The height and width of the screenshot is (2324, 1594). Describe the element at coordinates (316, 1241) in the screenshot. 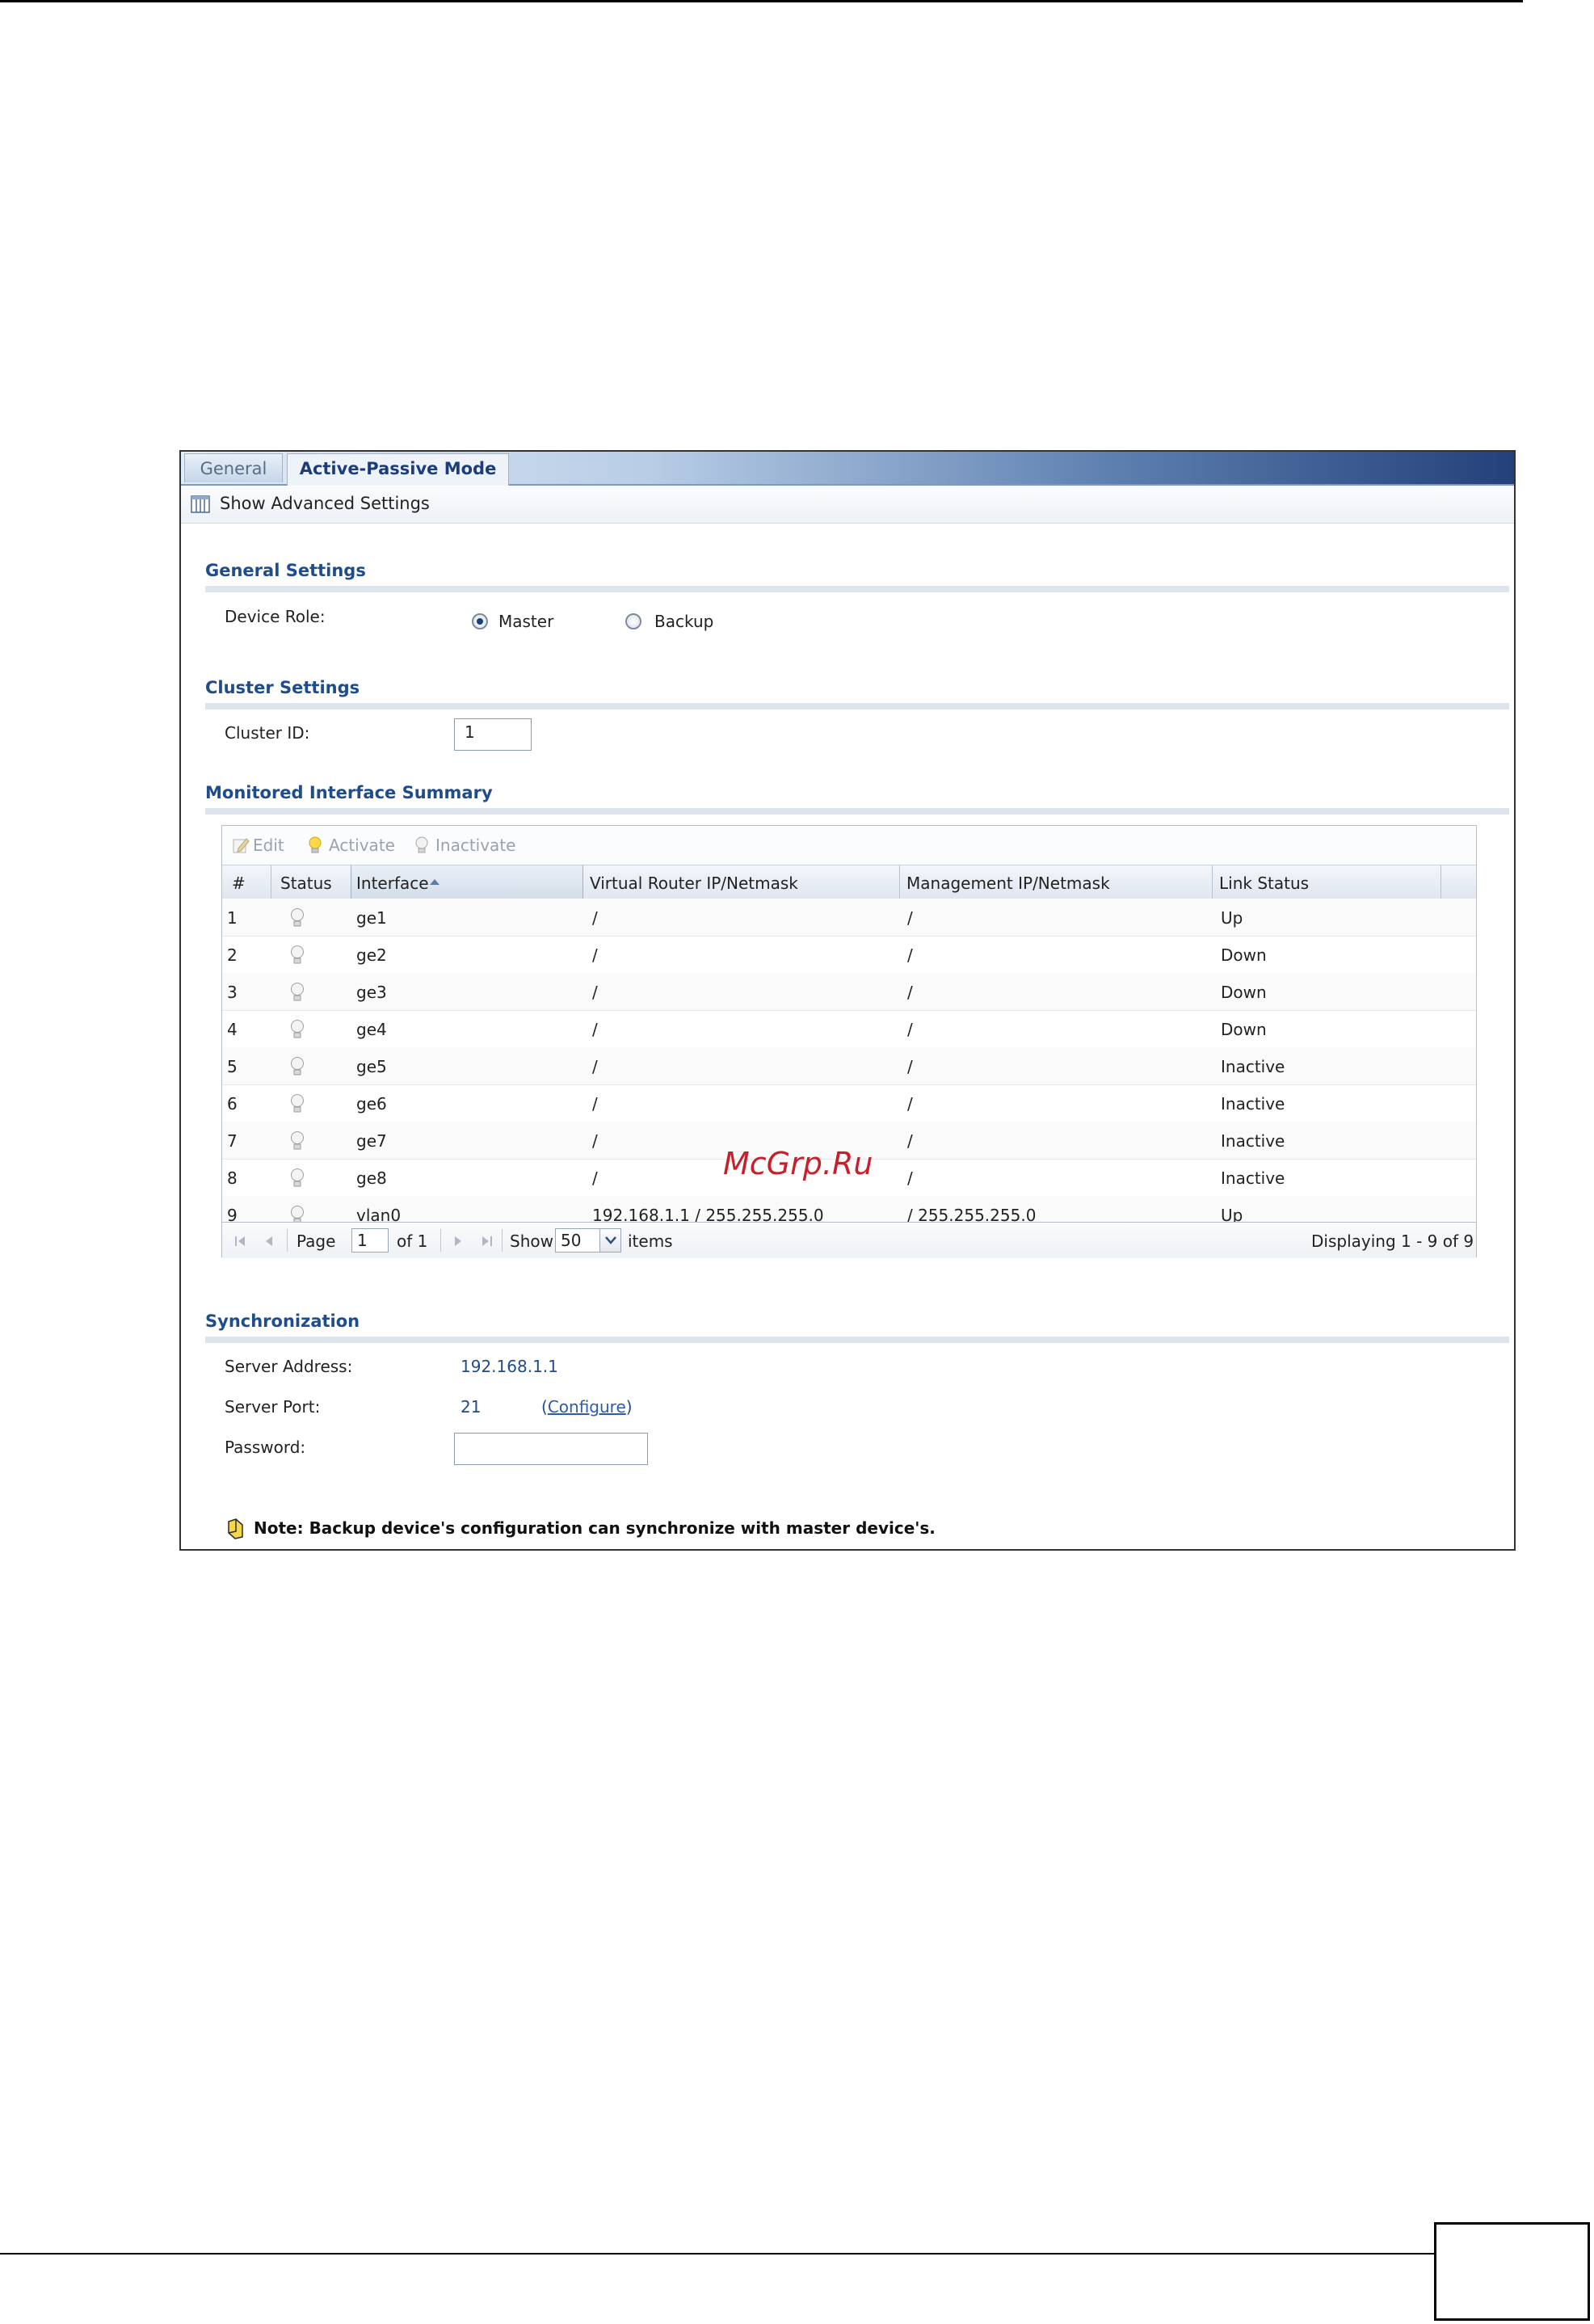

I see `page-label: Page` at that location.